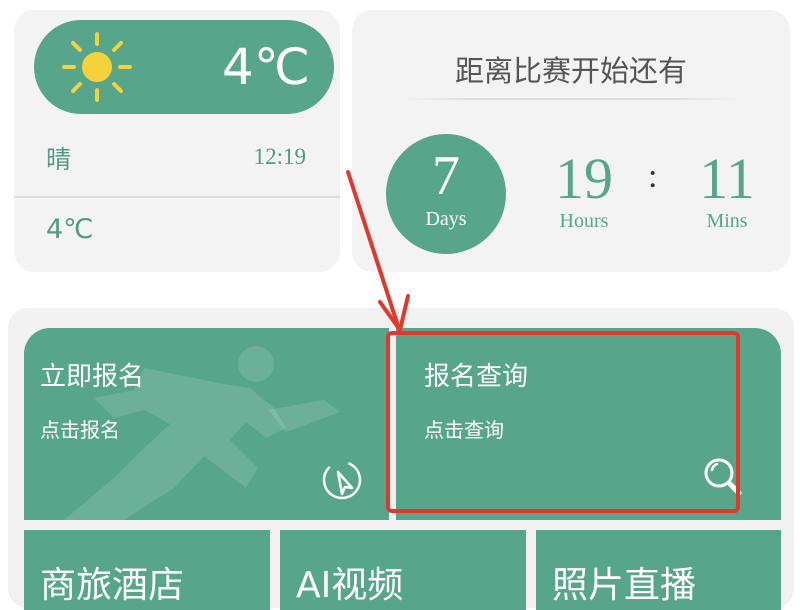 The width and height of the screenshot is (800, 610). Describe the element at coordinates (80, 430) in the screenshot. I see `register-subtitle: 点击报名` at that location.